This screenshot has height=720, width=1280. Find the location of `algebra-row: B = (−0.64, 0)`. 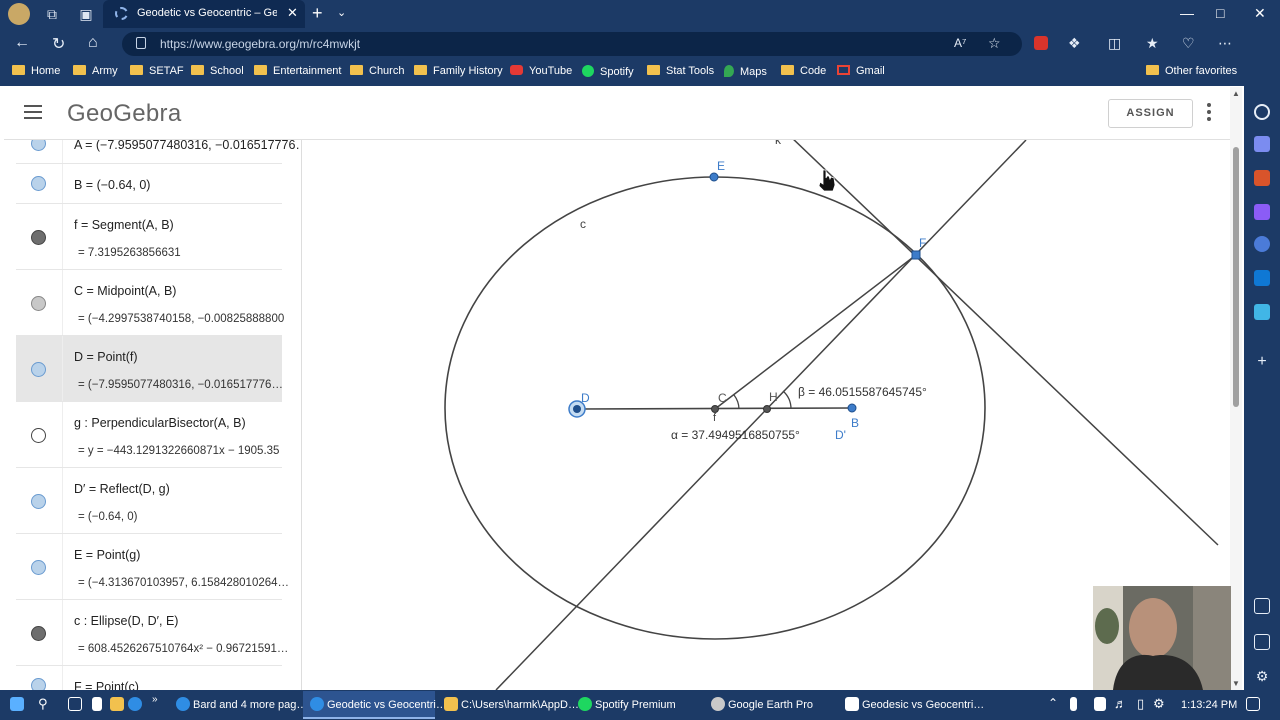

algebra-row: B = (−0.64, 0) is located at coordinates (149, 184).